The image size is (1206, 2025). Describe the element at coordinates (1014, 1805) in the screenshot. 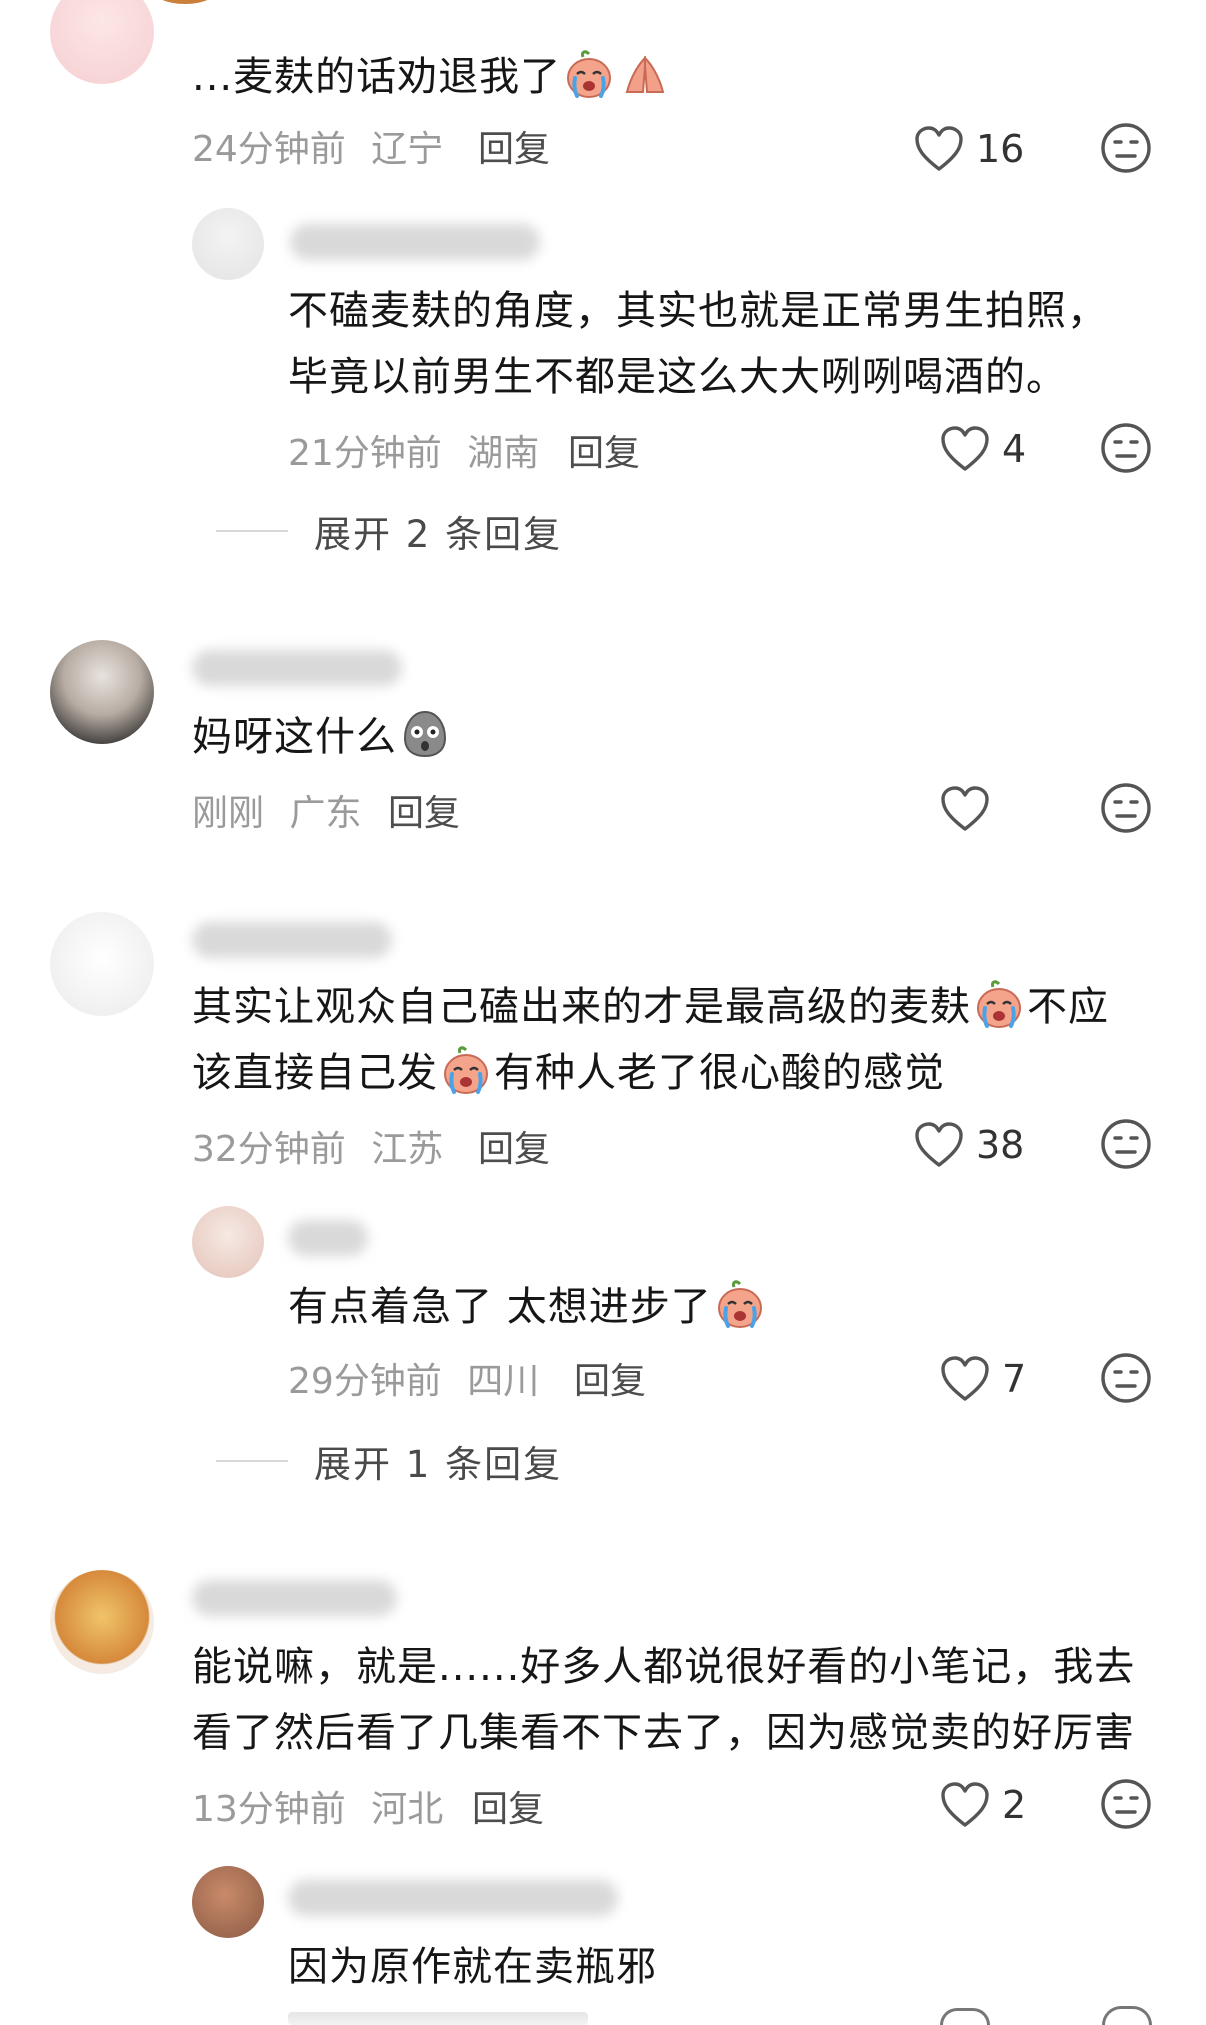

I see `like-count: 2` at that location.